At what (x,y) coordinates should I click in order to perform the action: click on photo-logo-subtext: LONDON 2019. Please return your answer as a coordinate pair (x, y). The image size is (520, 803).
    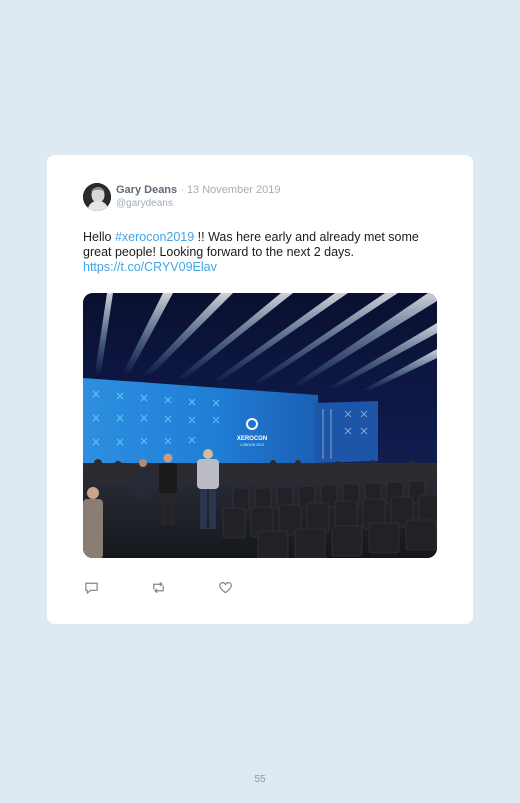
    Looking at the image, I should click on (252, 445).